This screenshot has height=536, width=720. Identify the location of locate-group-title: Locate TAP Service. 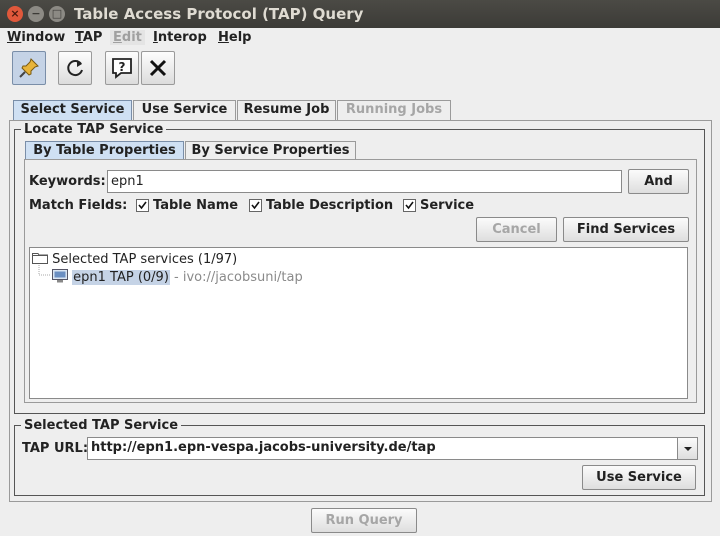
(94, 129).